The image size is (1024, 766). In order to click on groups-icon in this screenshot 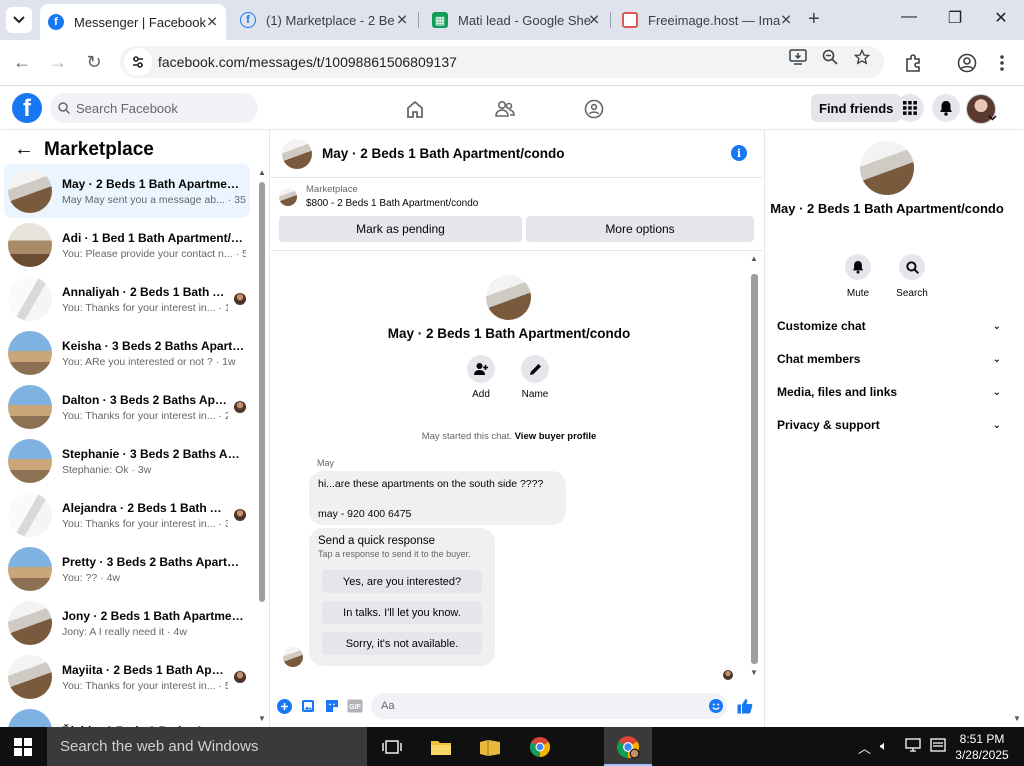, I will do `click(594, 109)`.